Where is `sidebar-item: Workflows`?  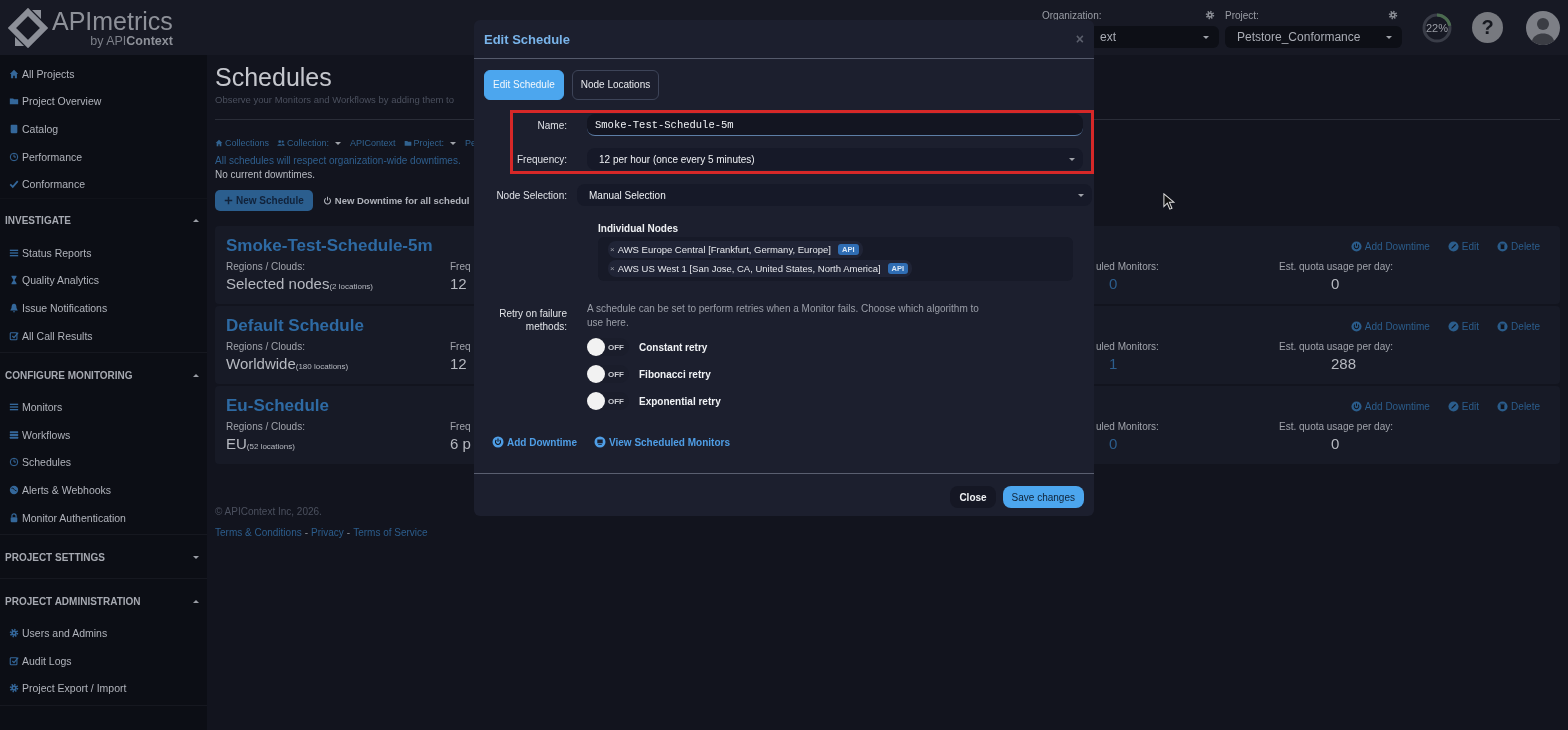 sidebar-item: Workflows is located at coordinates (103, 434).